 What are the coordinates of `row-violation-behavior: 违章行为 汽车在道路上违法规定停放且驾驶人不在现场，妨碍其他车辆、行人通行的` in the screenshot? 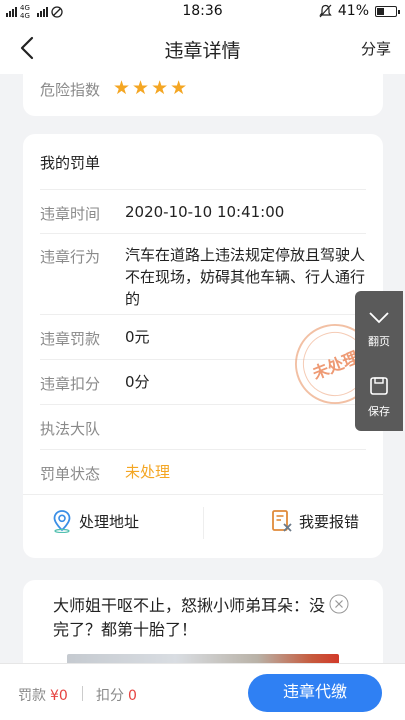 It's located at (203, 273).